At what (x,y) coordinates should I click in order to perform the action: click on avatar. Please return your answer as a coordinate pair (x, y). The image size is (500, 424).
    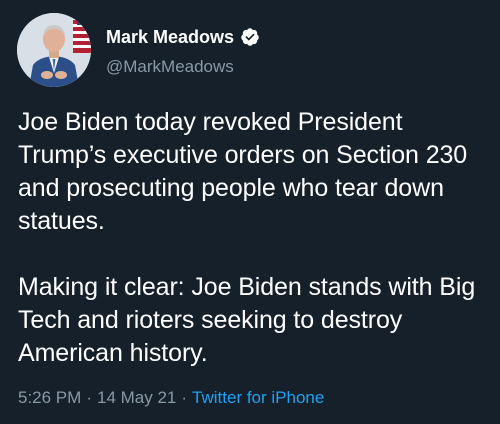
    Looking at the image, I should click on (54, 50).